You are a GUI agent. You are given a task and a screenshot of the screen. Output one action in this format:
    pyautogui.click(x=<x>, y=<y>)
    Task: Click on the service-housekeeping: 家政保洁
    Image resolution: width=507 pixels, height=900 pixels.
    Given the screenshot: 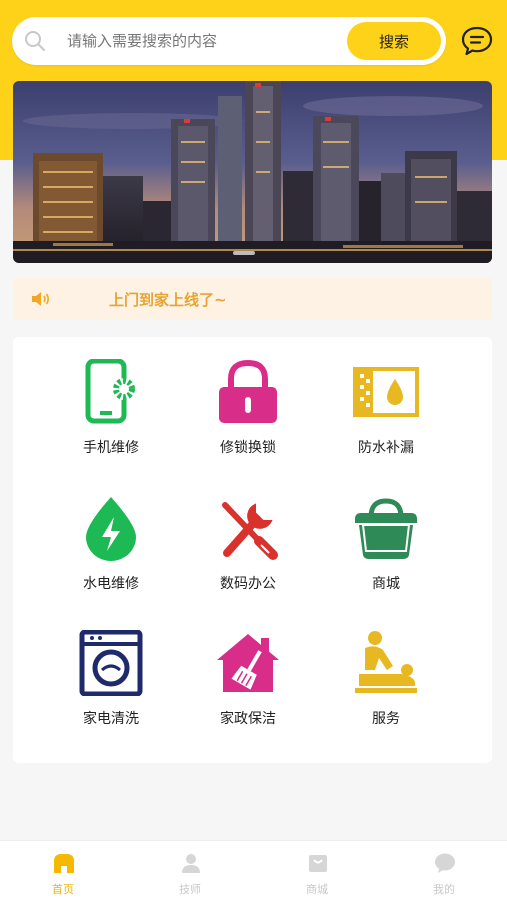 What is the action you would take?
    pyautogui.click(x=248, y=680)
    